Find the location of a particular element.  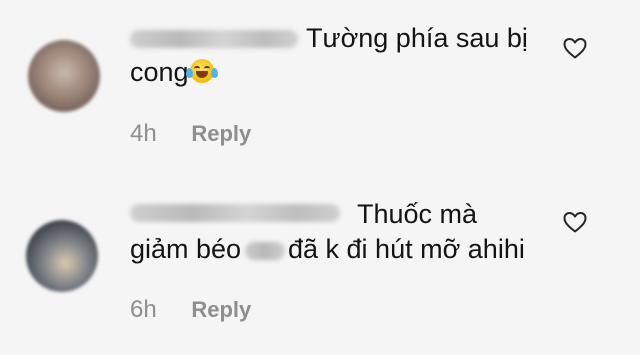

comment-text-line: cong is located at coordinates (174, 72).